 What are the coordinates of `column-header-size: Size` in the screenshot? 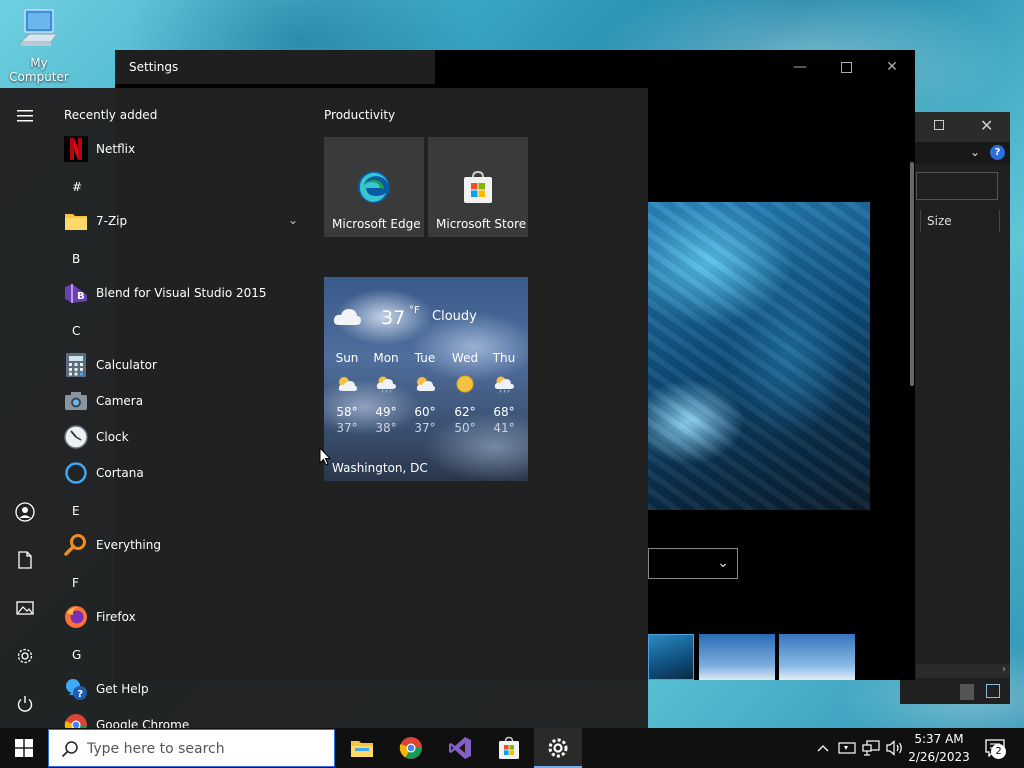 It's located at (960, 221).